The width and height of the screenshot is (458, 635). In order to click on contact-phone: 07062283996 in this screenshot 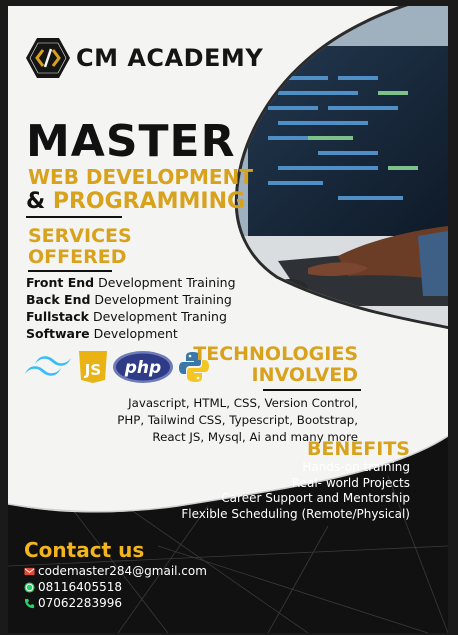, I will do `click(73, 603)`.